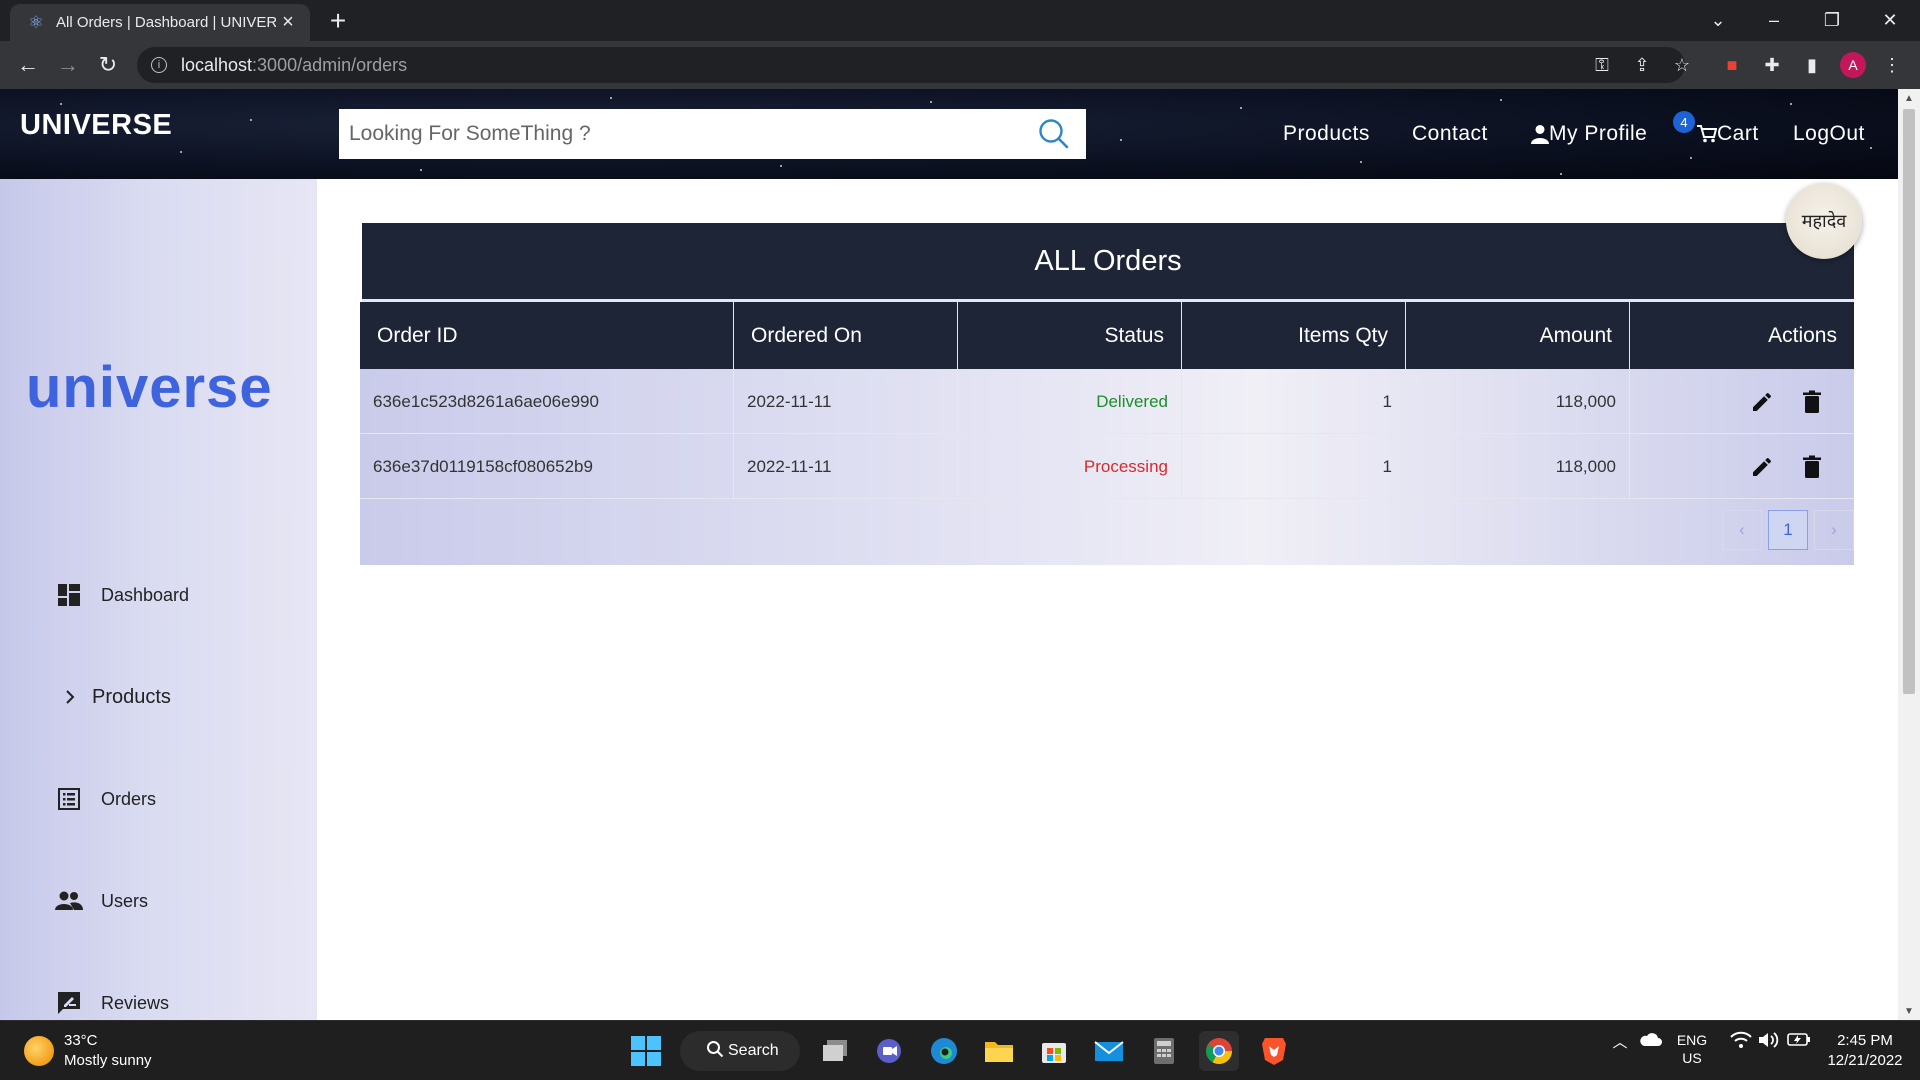 The image size is (1920, 1080). I want to click on tray-overflow-chevron-icon: ︿, so click(1620, 1041).